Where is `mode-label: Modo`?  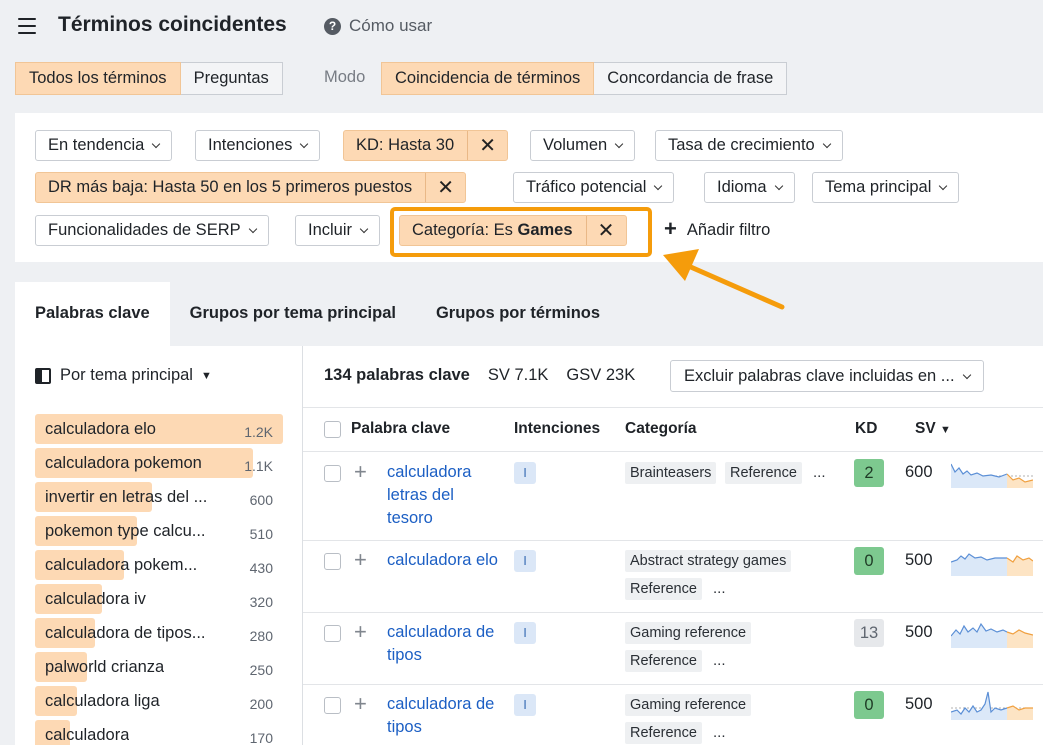
mode-label: Modo is located at coordinates (345, 77).